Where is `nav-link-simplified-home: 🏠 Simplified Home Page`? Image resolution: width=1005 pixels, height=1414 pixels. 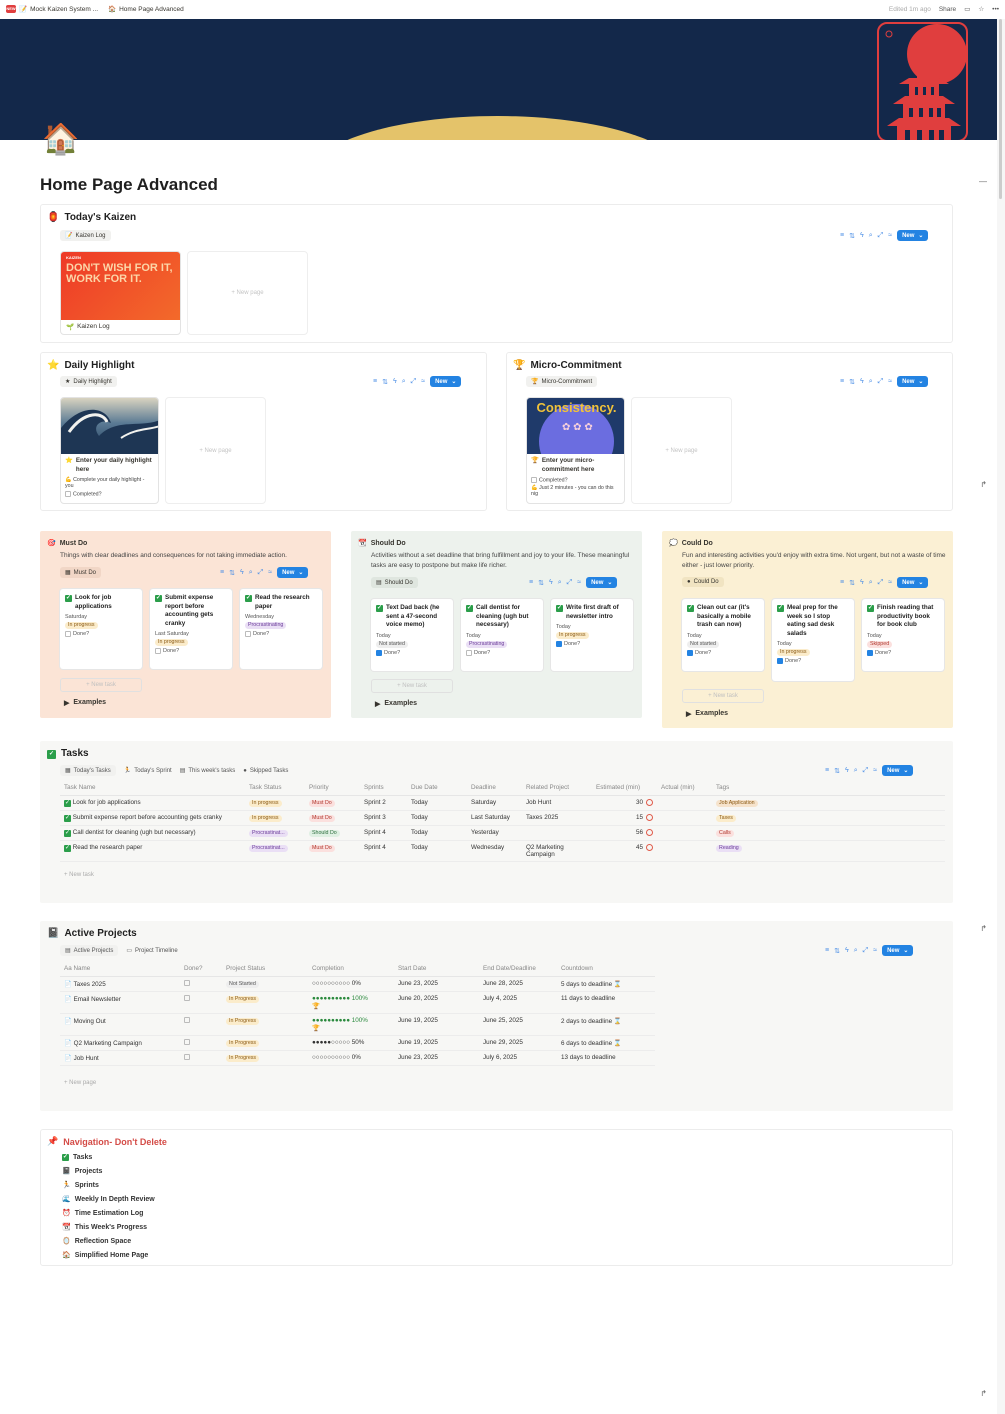
nav-link-simplified-home: 🏠 Simplified Home Page is located at coordinates (108, 1255).